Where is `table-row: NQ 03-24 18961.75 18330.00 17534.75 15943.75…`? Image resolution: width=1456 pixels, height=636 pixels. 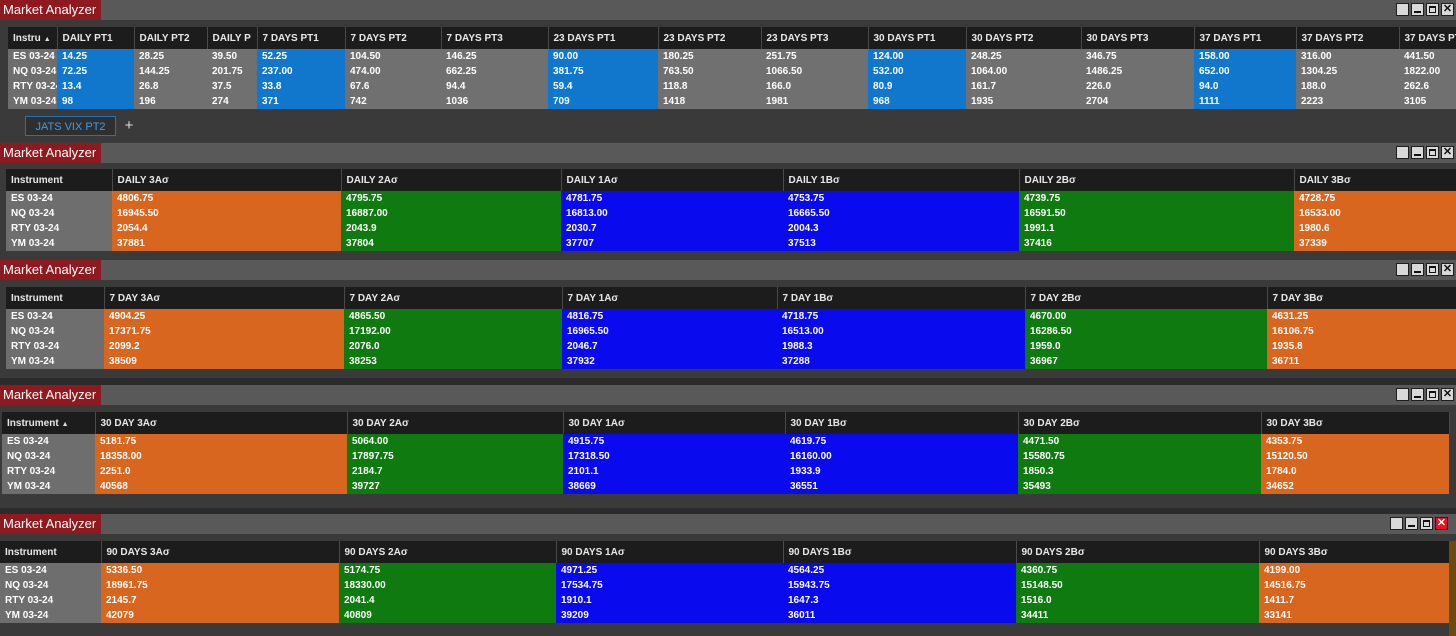
table-row: NQ 03-24 18961.75 18330.00 17534.75 15943.75… is located at coordinates (724, 585).